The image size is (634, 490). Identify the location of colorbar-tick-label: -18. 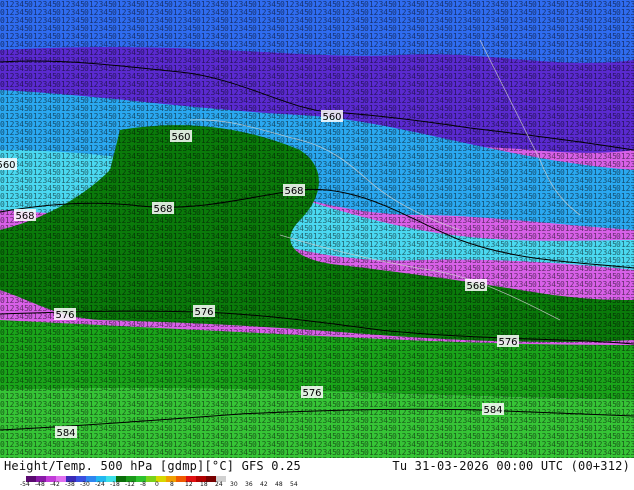
(115, 484).